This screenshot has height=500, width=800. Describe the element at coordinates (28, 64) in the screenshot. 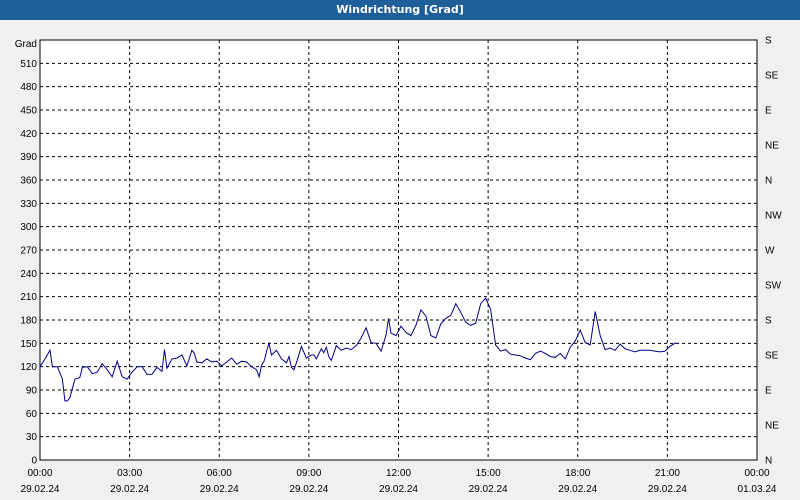

I see `y-tick-label: 510` at that location.